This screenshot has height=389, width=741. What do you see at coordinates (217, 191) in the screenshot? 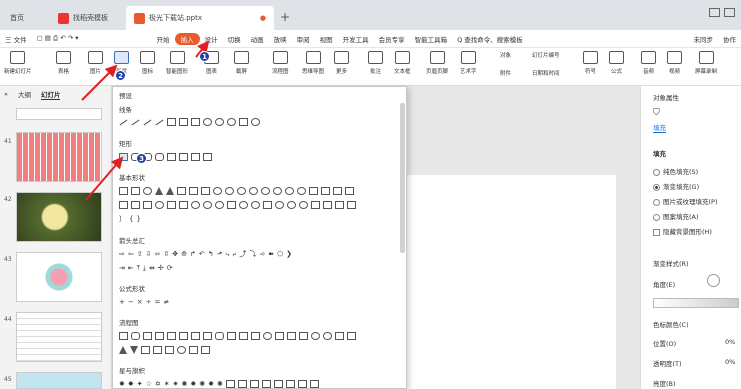
I see `pentagon-shape` at bounding box center [217, 191].